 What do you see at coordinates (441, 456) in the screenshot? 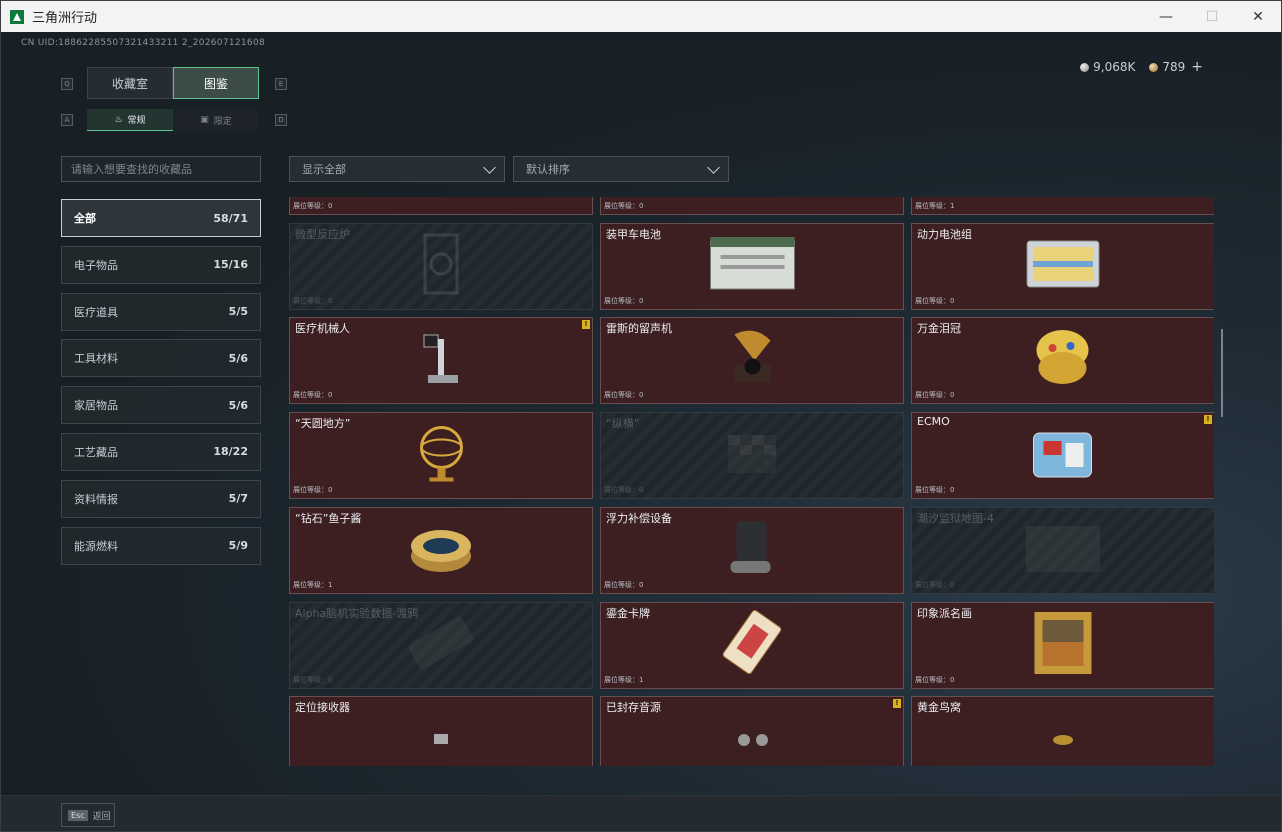
I see `collection-item-card: “天圆地方” 展位等级：0` at bounding box center [441, 456].